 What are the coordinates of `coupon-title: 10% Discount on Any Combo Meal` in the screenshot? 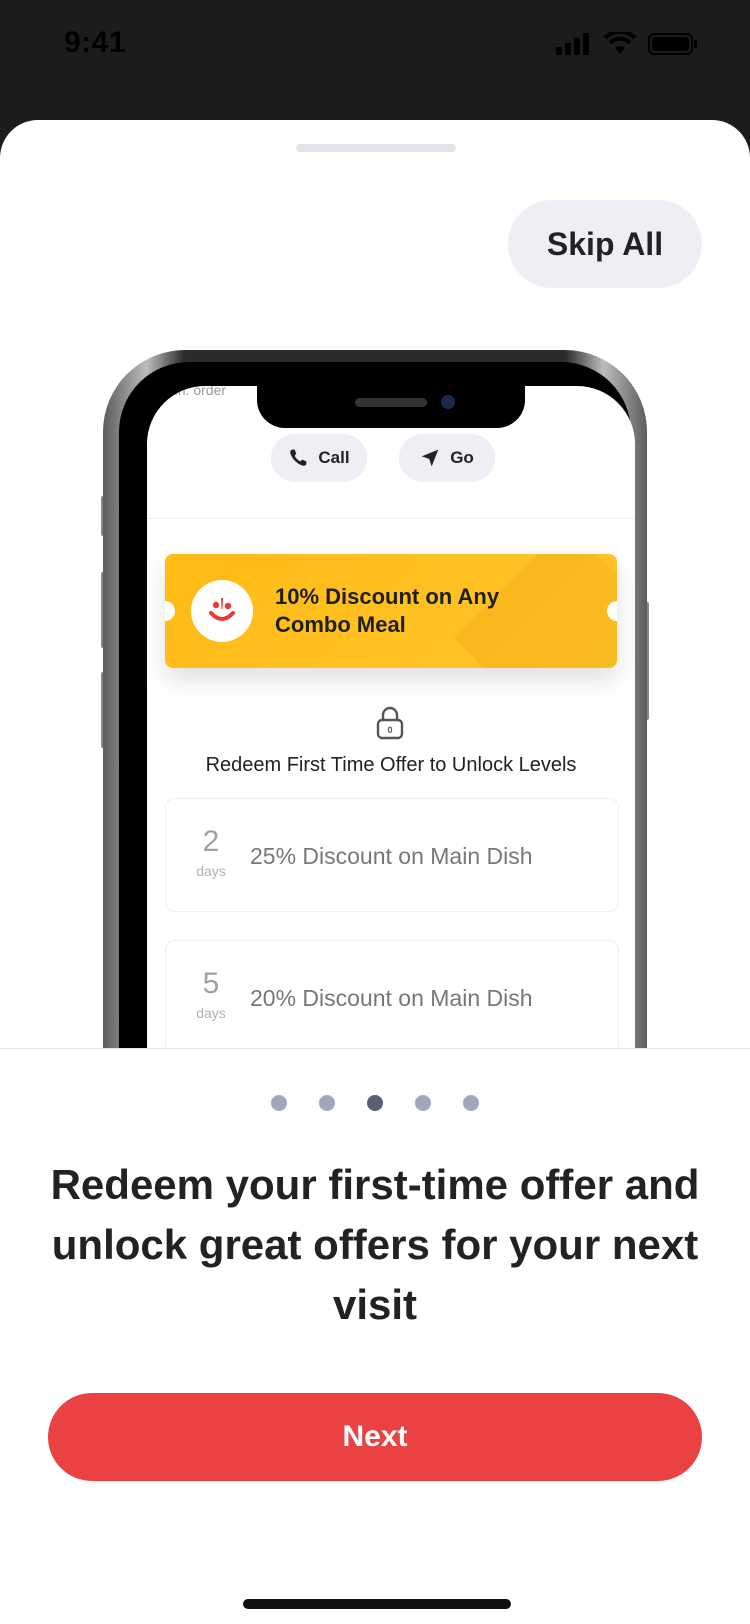 It's located at (387, 610).